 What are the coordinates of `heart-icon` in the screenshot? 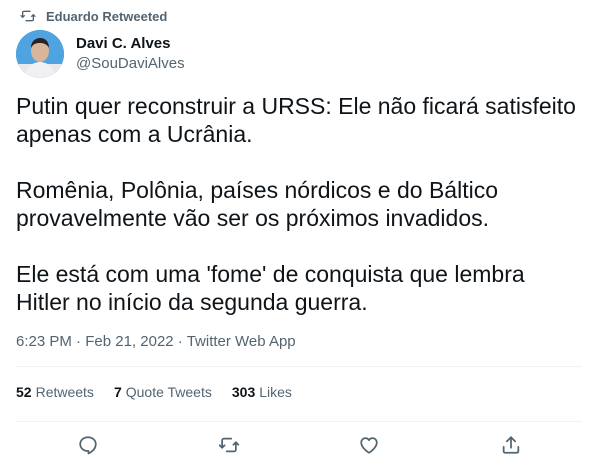 It's located at (369, 445).